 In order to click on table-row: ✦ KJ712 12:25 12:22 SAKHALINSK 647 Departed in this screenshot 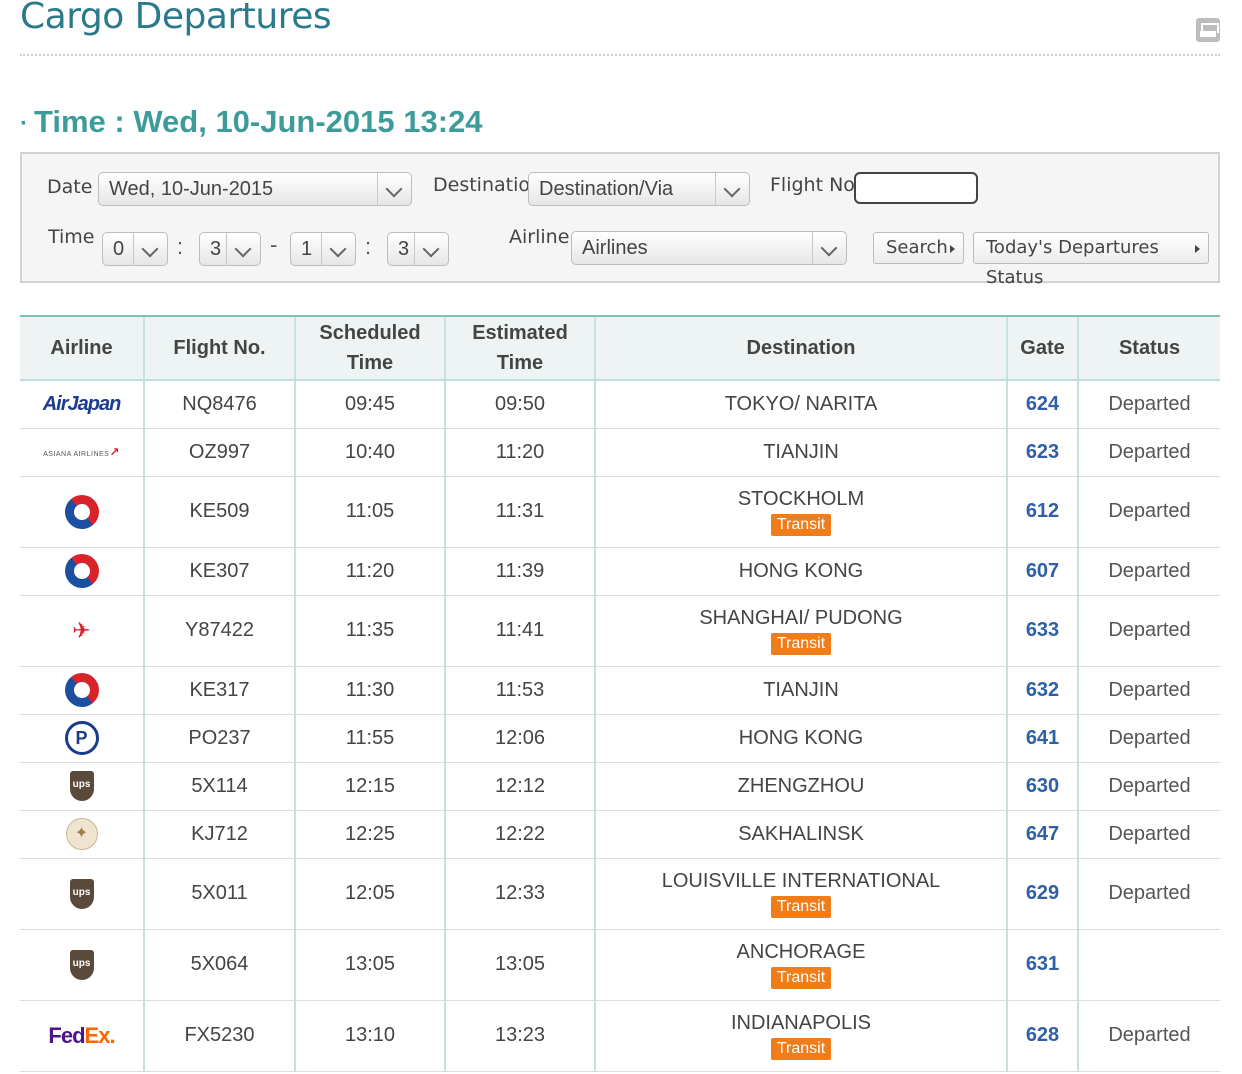, I will do `click(620, 834)`.